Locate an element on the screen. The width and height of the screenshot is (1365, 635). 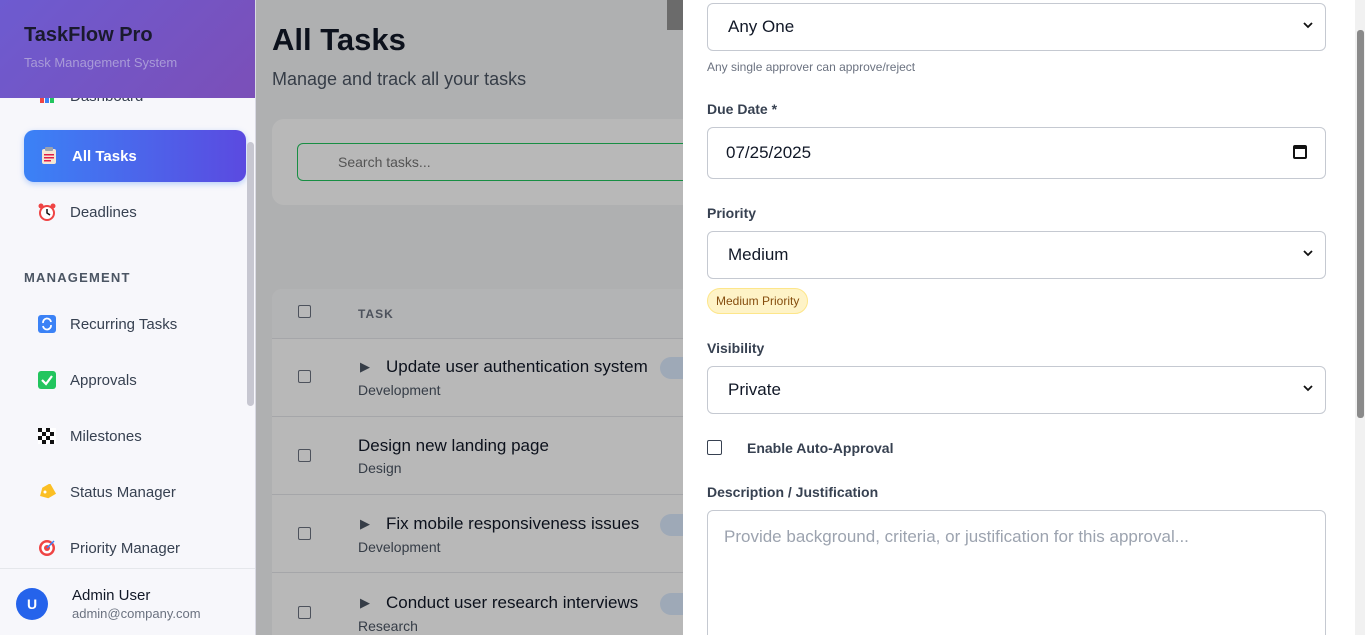
sidebar-item-recurring-tasks: Recurring Tasks is located at coordinates (135, 324).